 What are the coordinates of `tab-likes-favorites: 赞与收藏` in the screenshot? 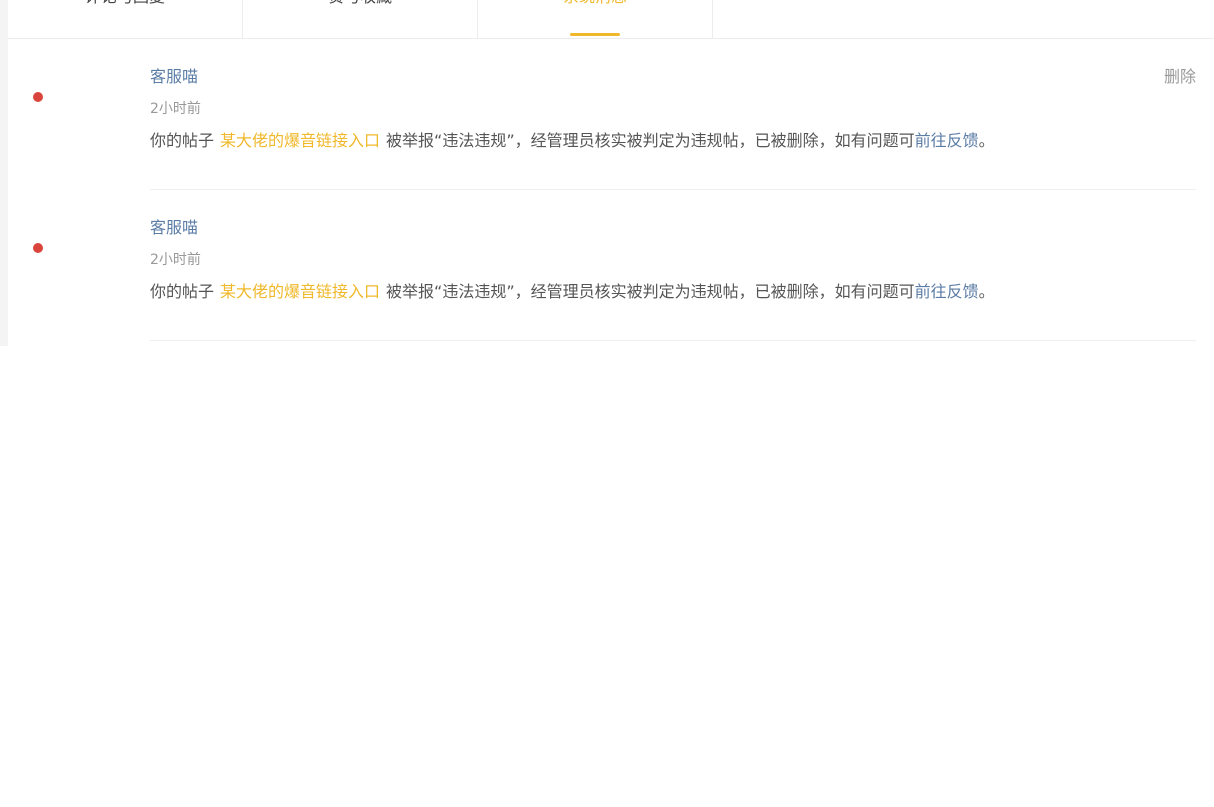 It's located at (360, 19).